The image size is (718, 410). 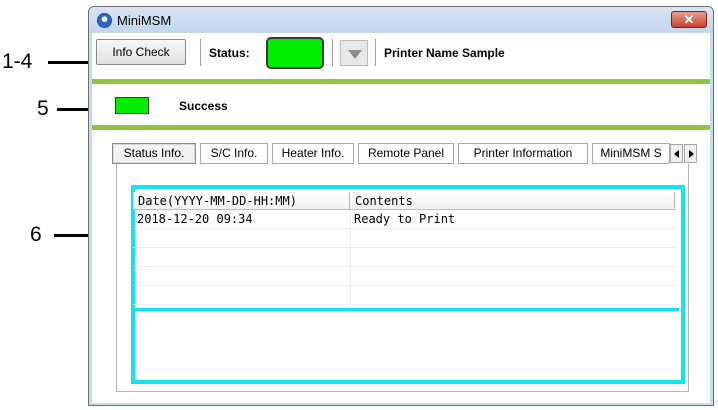 I want to click on title-bar: MiniMSM ✕, so click(x=401, y=20).